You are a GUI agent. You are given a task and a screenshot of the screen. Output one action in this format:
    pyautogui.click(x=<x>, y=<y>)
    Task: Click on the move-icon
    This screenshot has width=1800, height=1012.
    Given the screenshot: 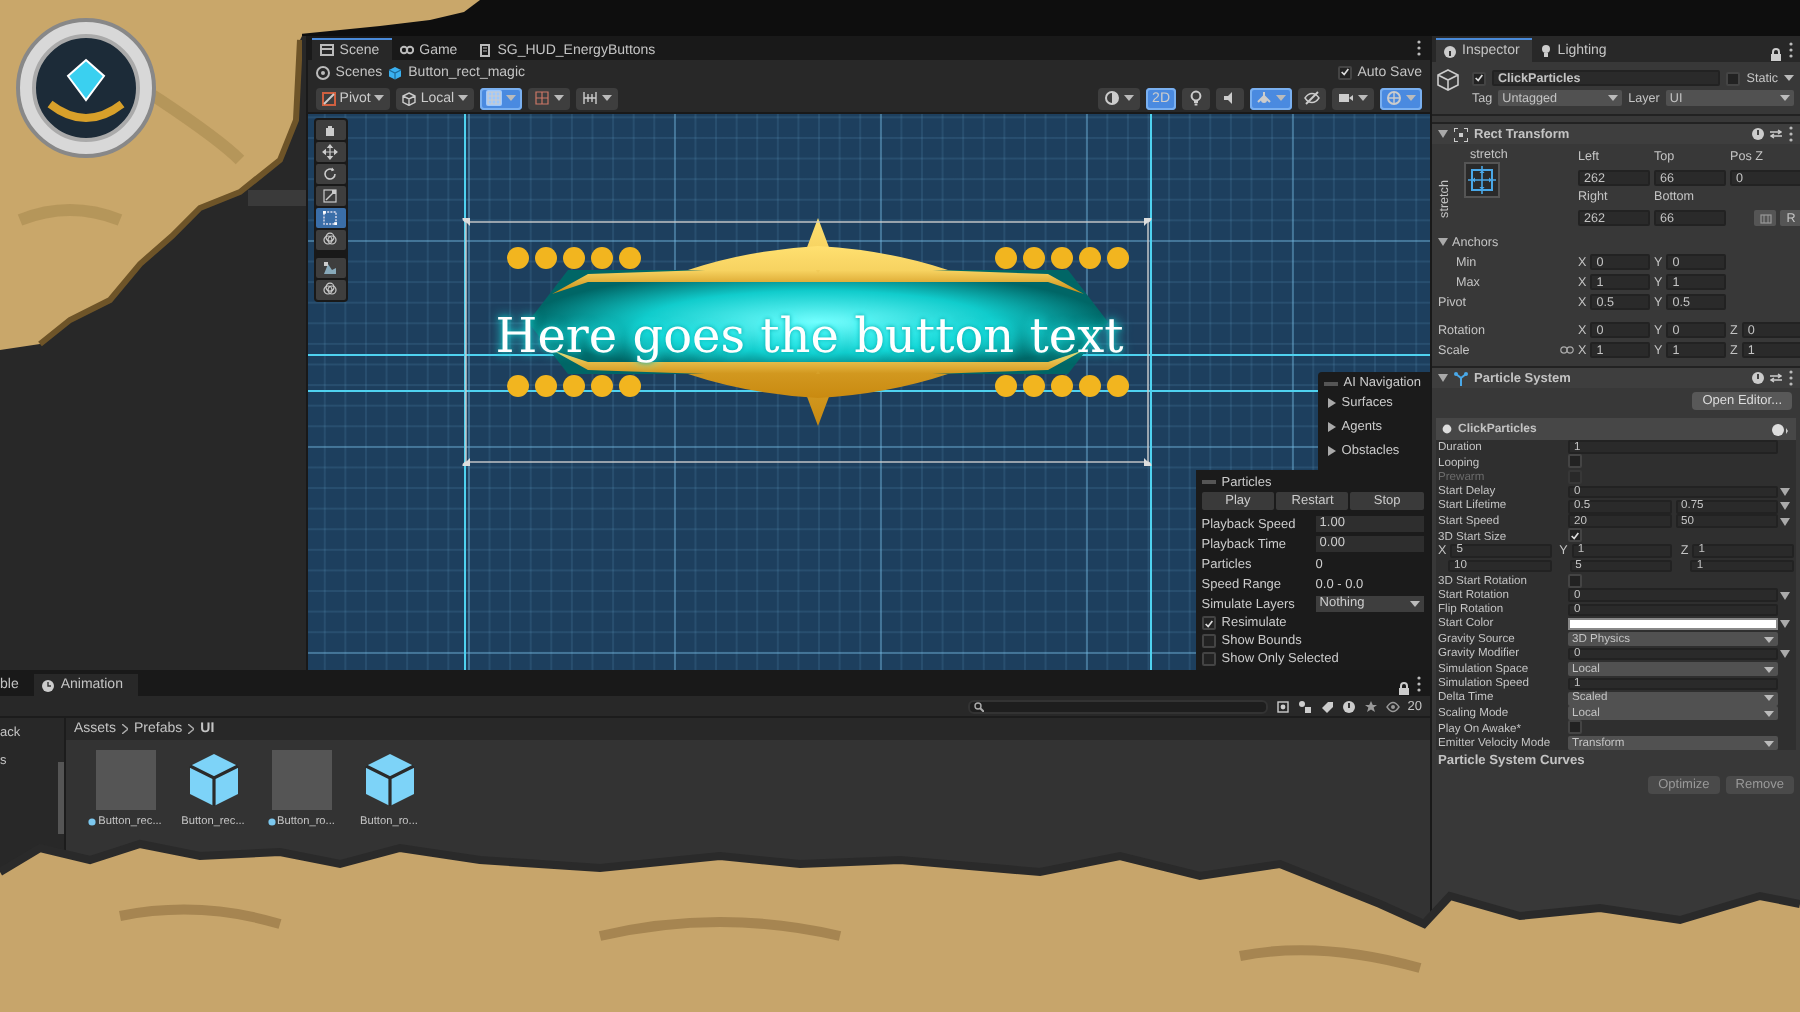 What is the action you would take?
    pyautogui.click(x=330, y=152)
    